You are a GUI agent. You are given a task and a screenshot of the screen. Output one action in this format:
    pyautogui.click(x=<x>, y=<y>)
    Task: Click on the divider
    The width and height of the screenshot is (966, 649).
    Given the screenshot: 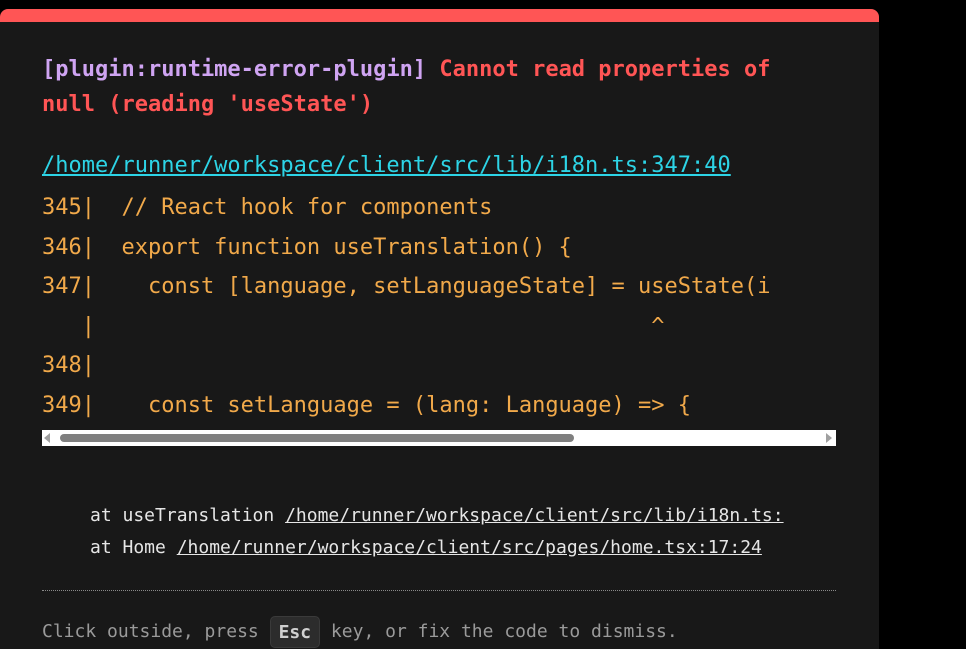 What is the action you would take?
    pyautogui.click(x=439, y=590)
    